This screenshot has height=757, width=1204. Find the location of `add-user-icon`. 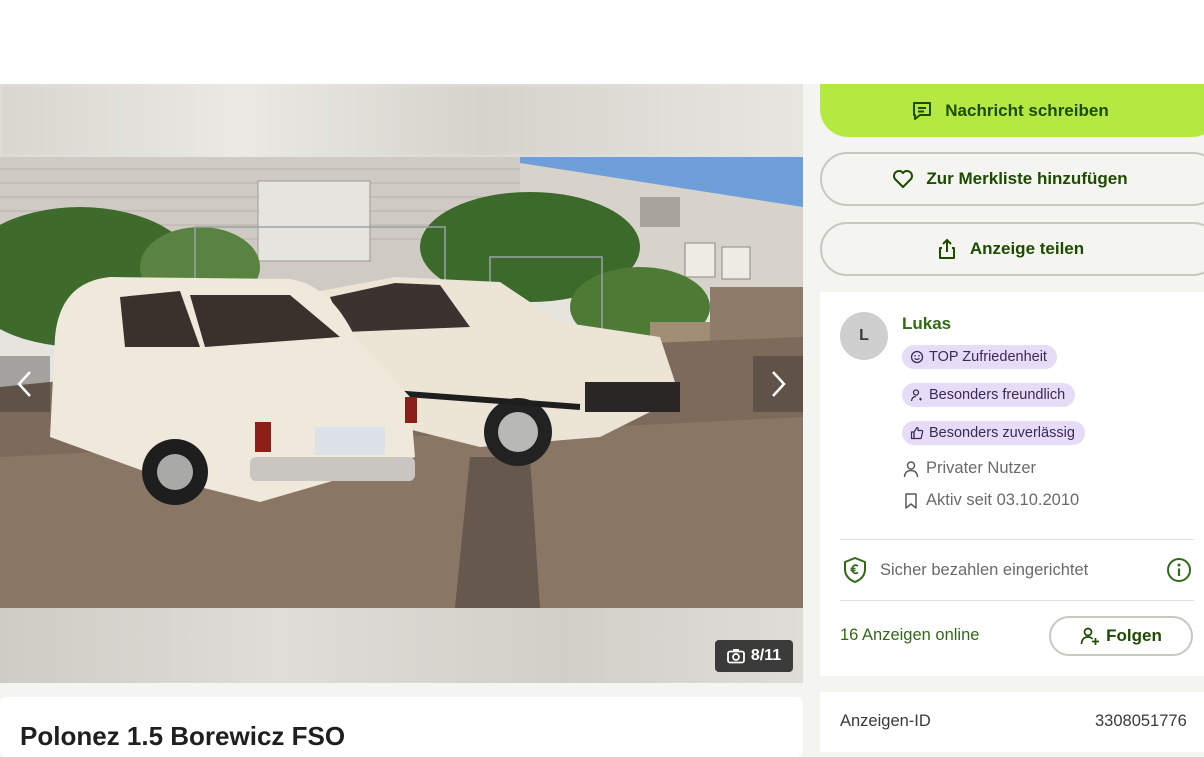

add-user-icon is located at coordinates (1090, 636).